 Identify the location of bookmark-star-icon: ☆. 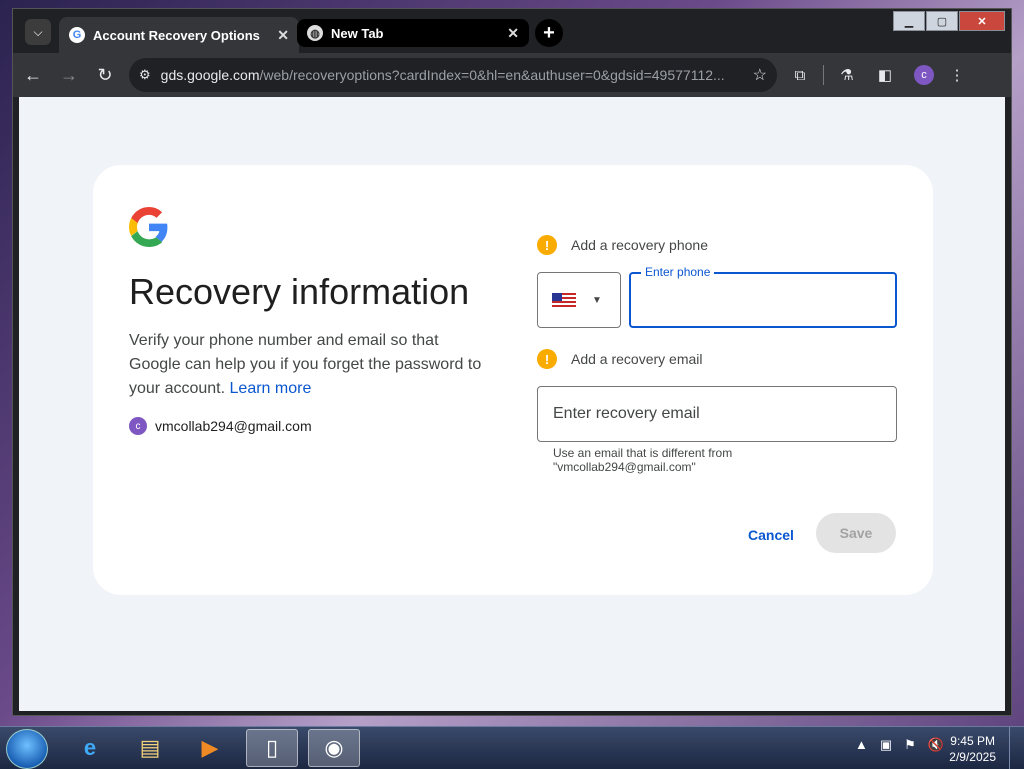
(760, 75).